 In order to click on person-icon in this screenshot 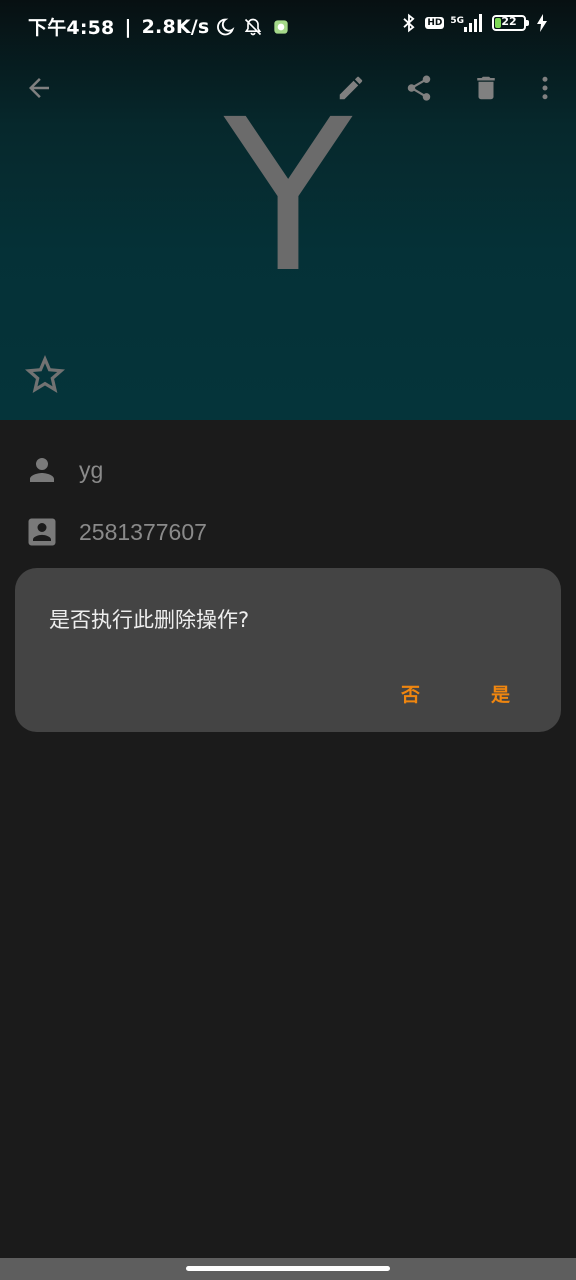, I will do `click(42, 470)`.